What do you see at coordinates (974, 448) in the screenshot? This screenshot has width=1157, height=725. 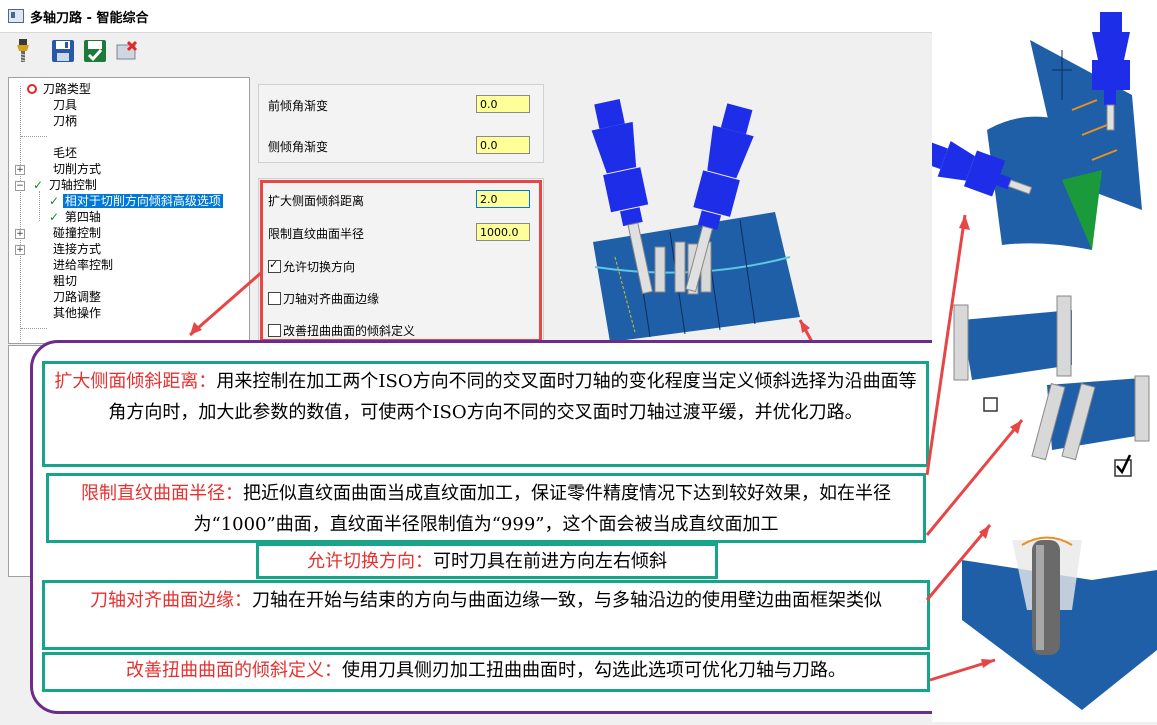 I see `right-pointer-arrows` at bounding box center [974, 448].